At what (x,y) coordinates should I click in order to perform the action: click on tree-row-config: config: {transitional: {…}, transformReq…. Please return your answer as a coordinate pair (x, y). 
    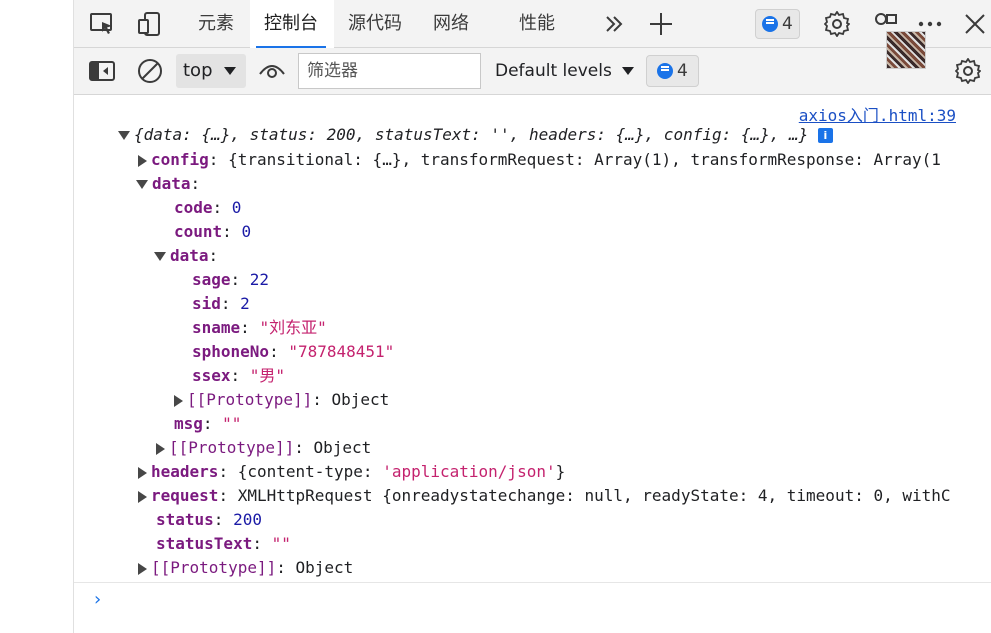
    Looking at the image, I should click on (551, 160).